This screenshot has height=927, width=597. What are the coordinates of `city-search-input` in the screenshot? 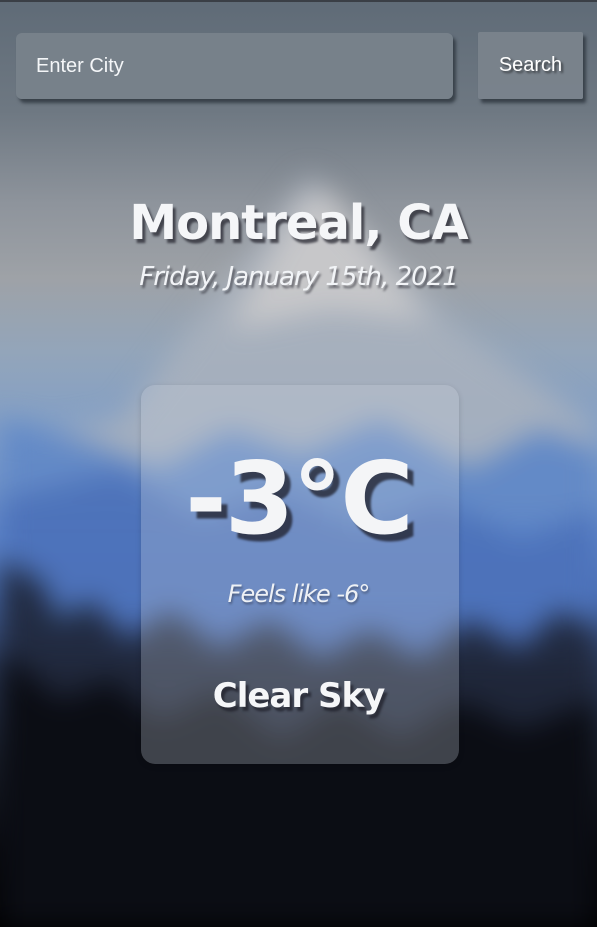 It's located at (234, 66).